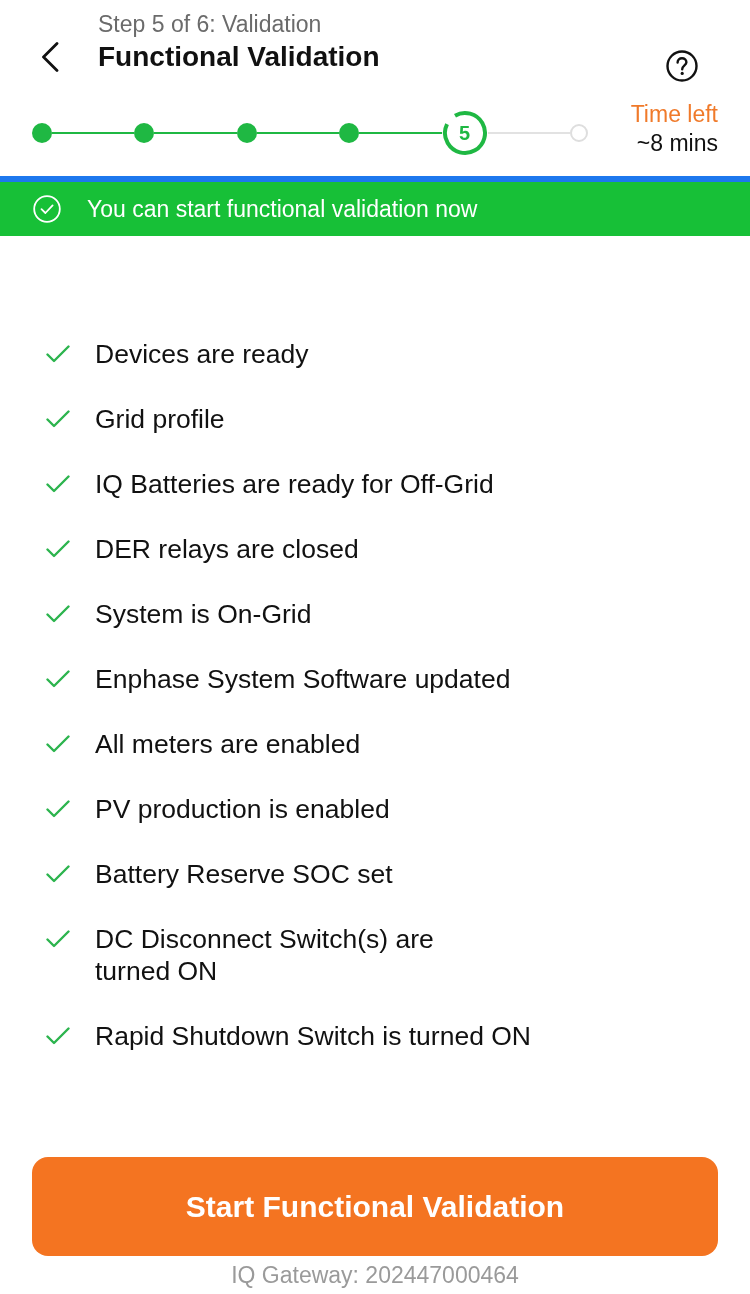  What do you see at coordinates (375, 1206) in the screenshot?
I see `start-validation-button: Start Functional Validation` at bounding box center [375, 1206].